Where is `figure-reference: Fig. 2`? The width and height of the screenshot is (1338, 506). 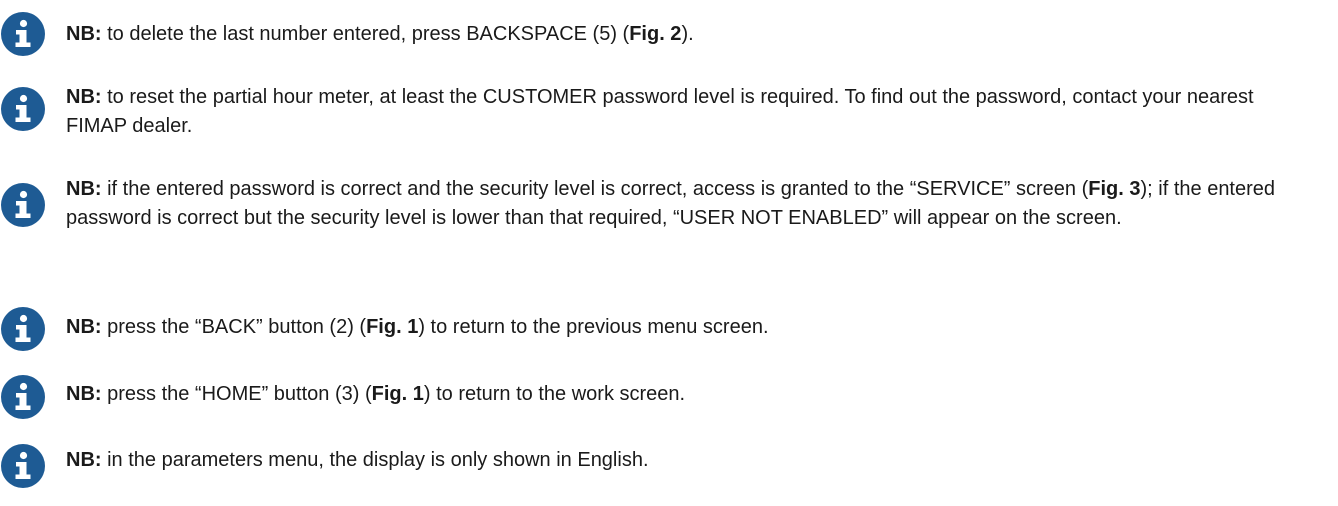
figure-reference: Fig. 2 is located at coordinates (655, 34).